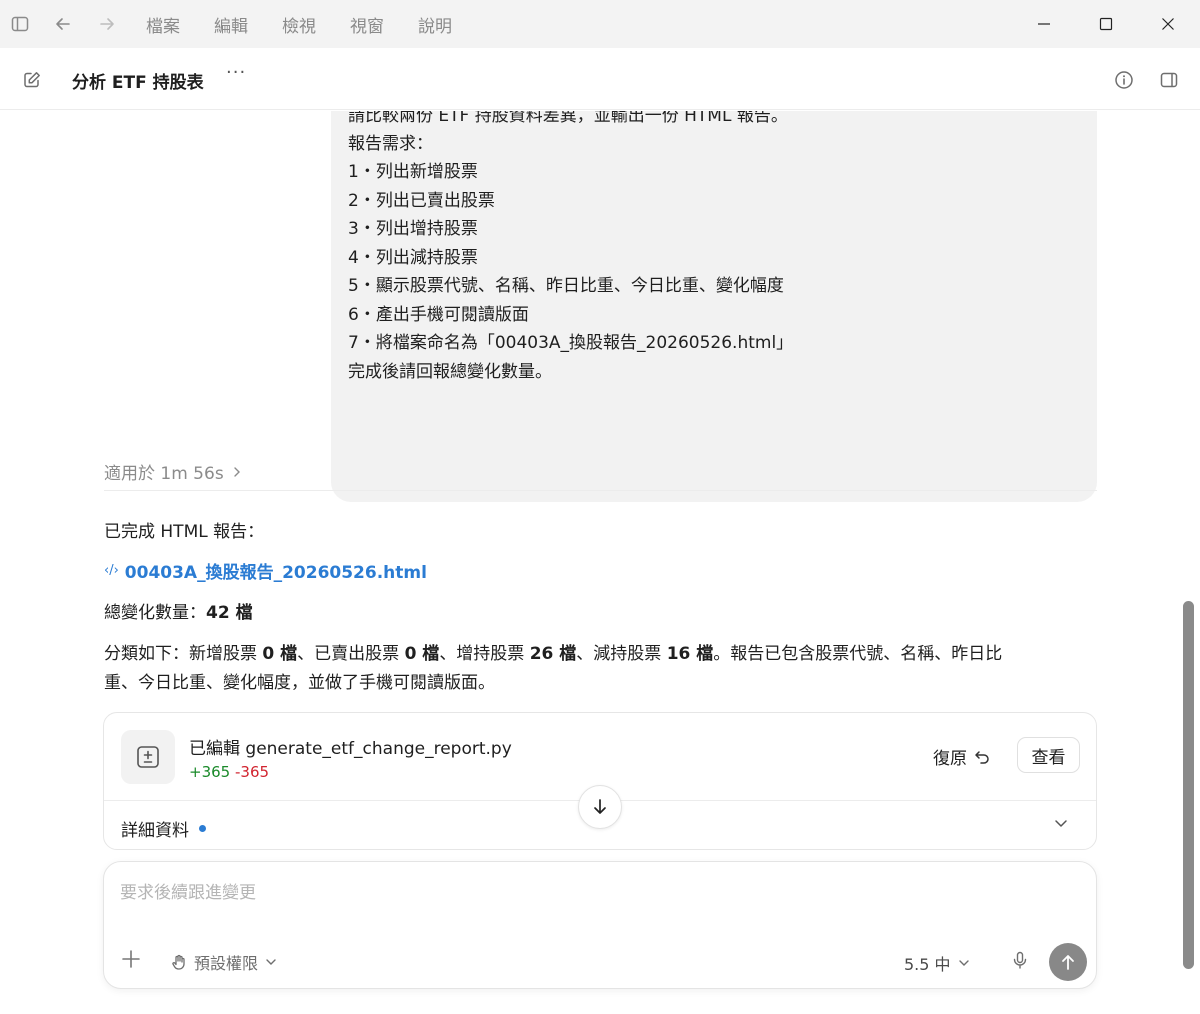 The width and height of the screenshot is (1200, 1014). What do you see at coordinates (621, 654) in the screenshot?
I see `summary-text: 、減持股票` at bounding box center [621, 654].